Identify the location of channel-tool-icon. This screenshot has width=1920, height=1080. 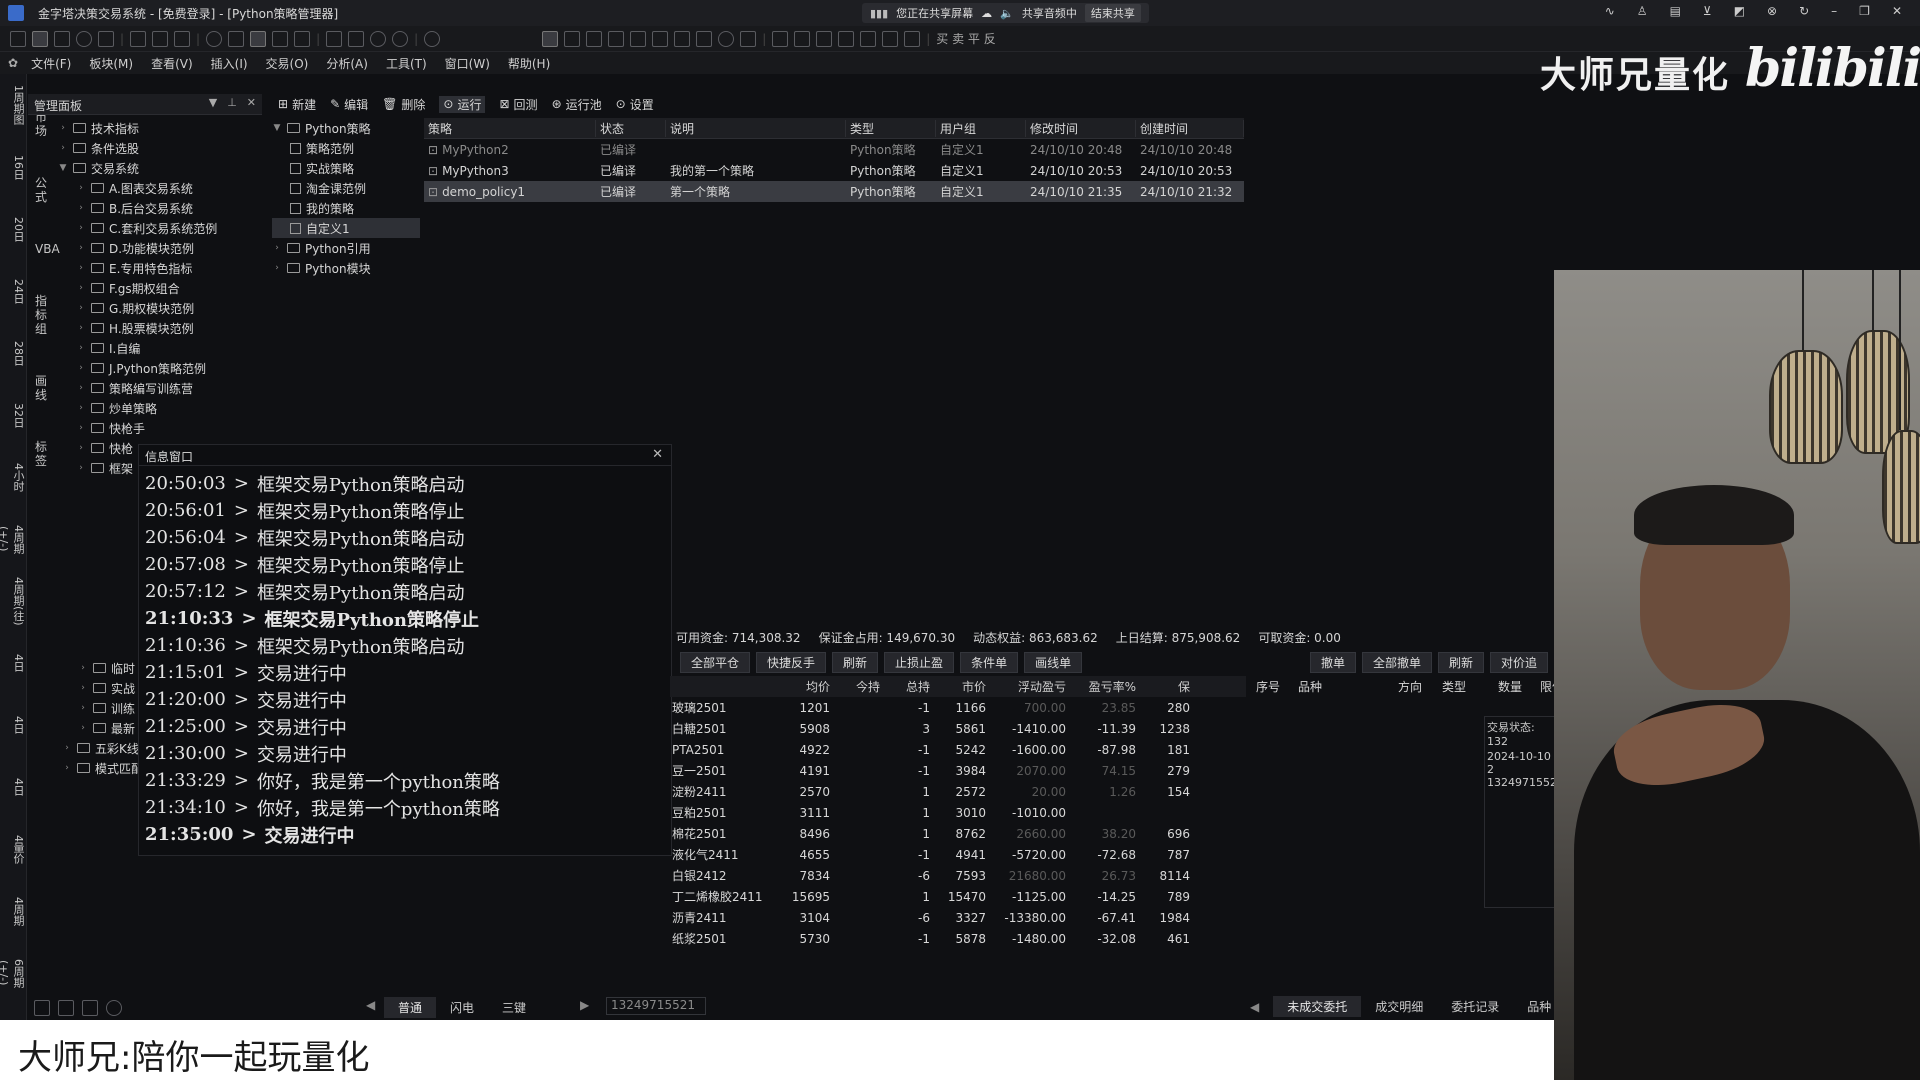
(594, 38).